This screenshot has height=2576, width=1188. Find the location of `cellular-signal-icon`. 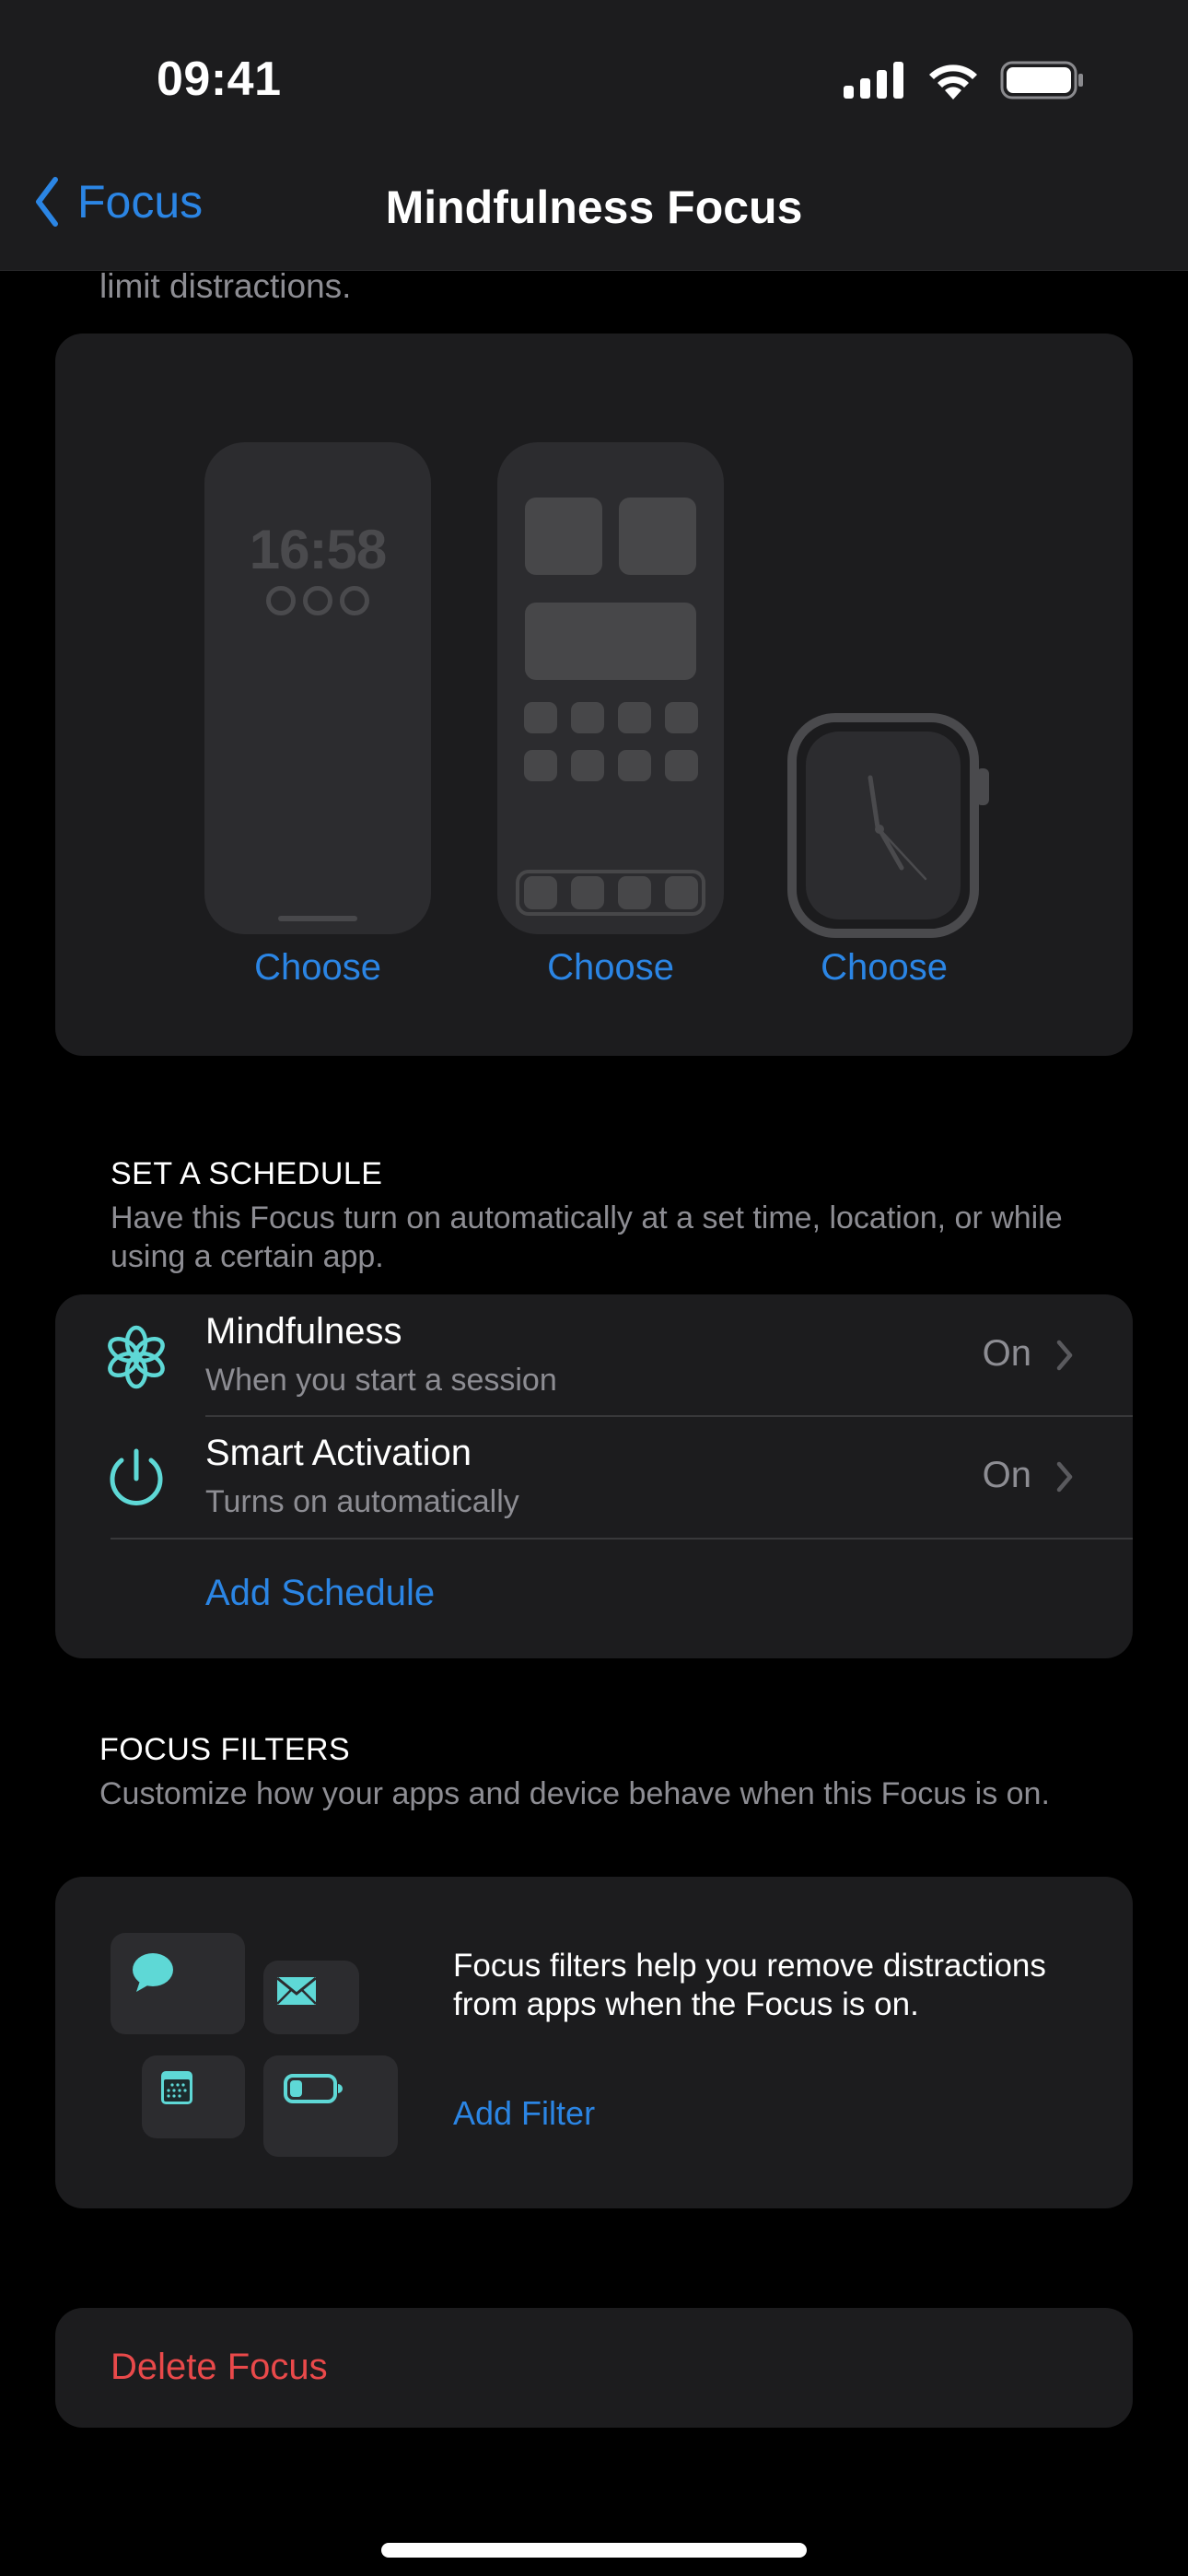

cellular-signal-icon is located at coordinates (873, 80).